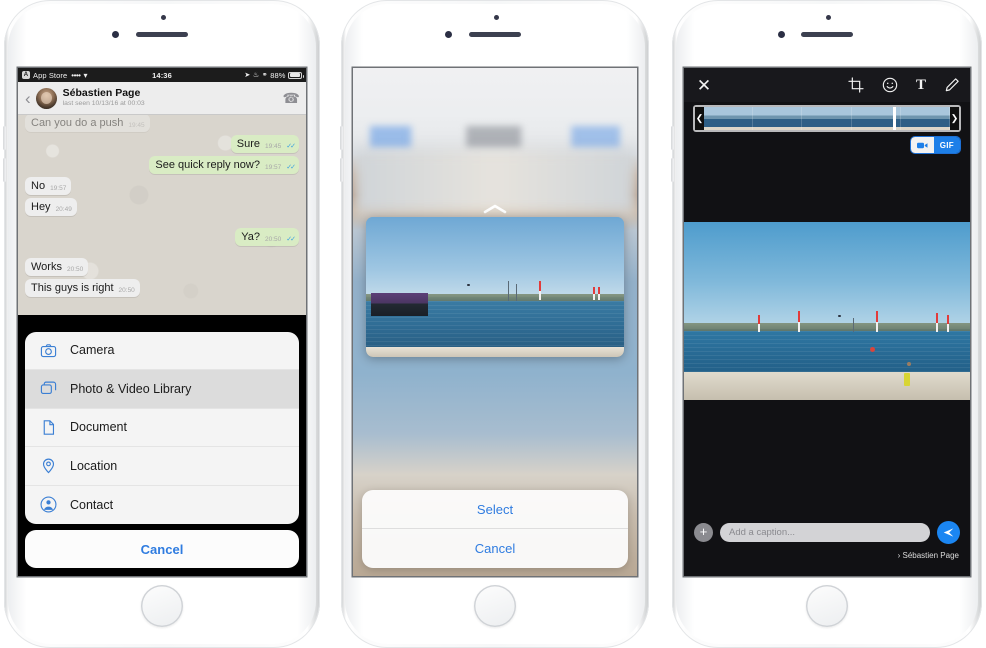 This screenshot has height=648, width=986. I want to click on table-row: See quick reply now? 19:57 ✓✓, so click(162, 165).